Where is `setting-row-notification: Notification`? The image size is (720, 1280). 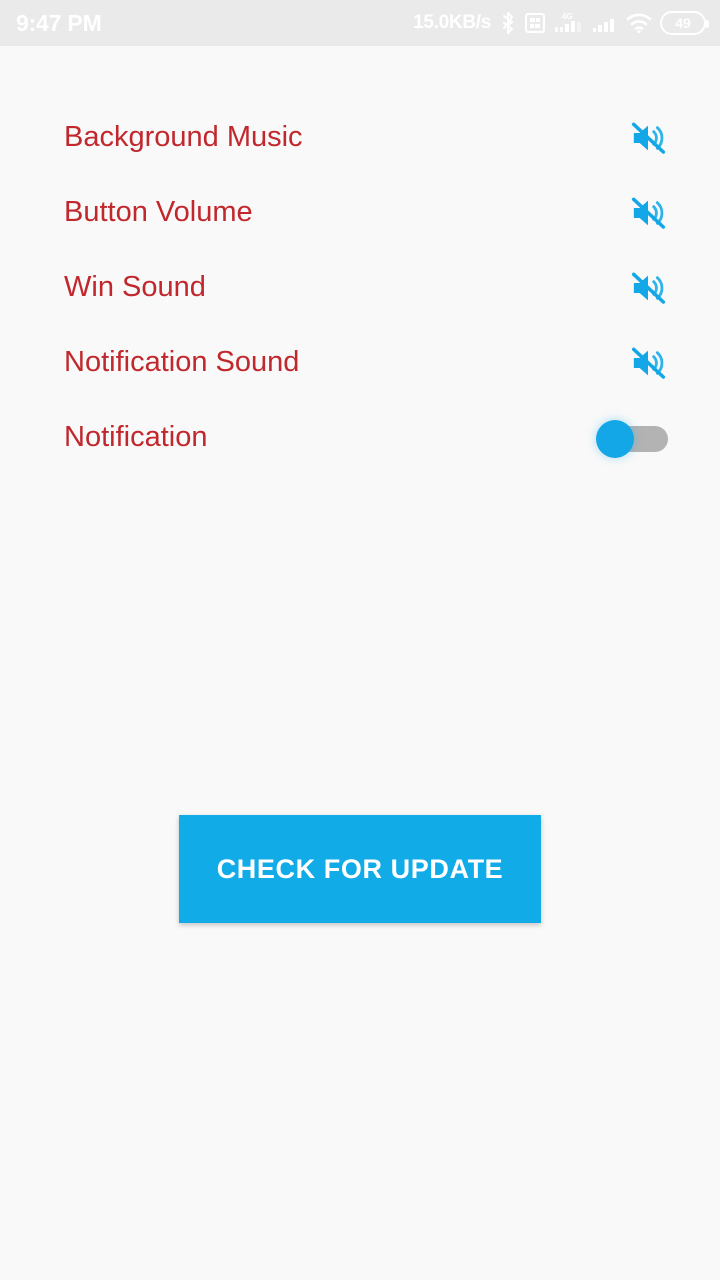
setting-row-notification: Notification is located at coordinates (360, 437).